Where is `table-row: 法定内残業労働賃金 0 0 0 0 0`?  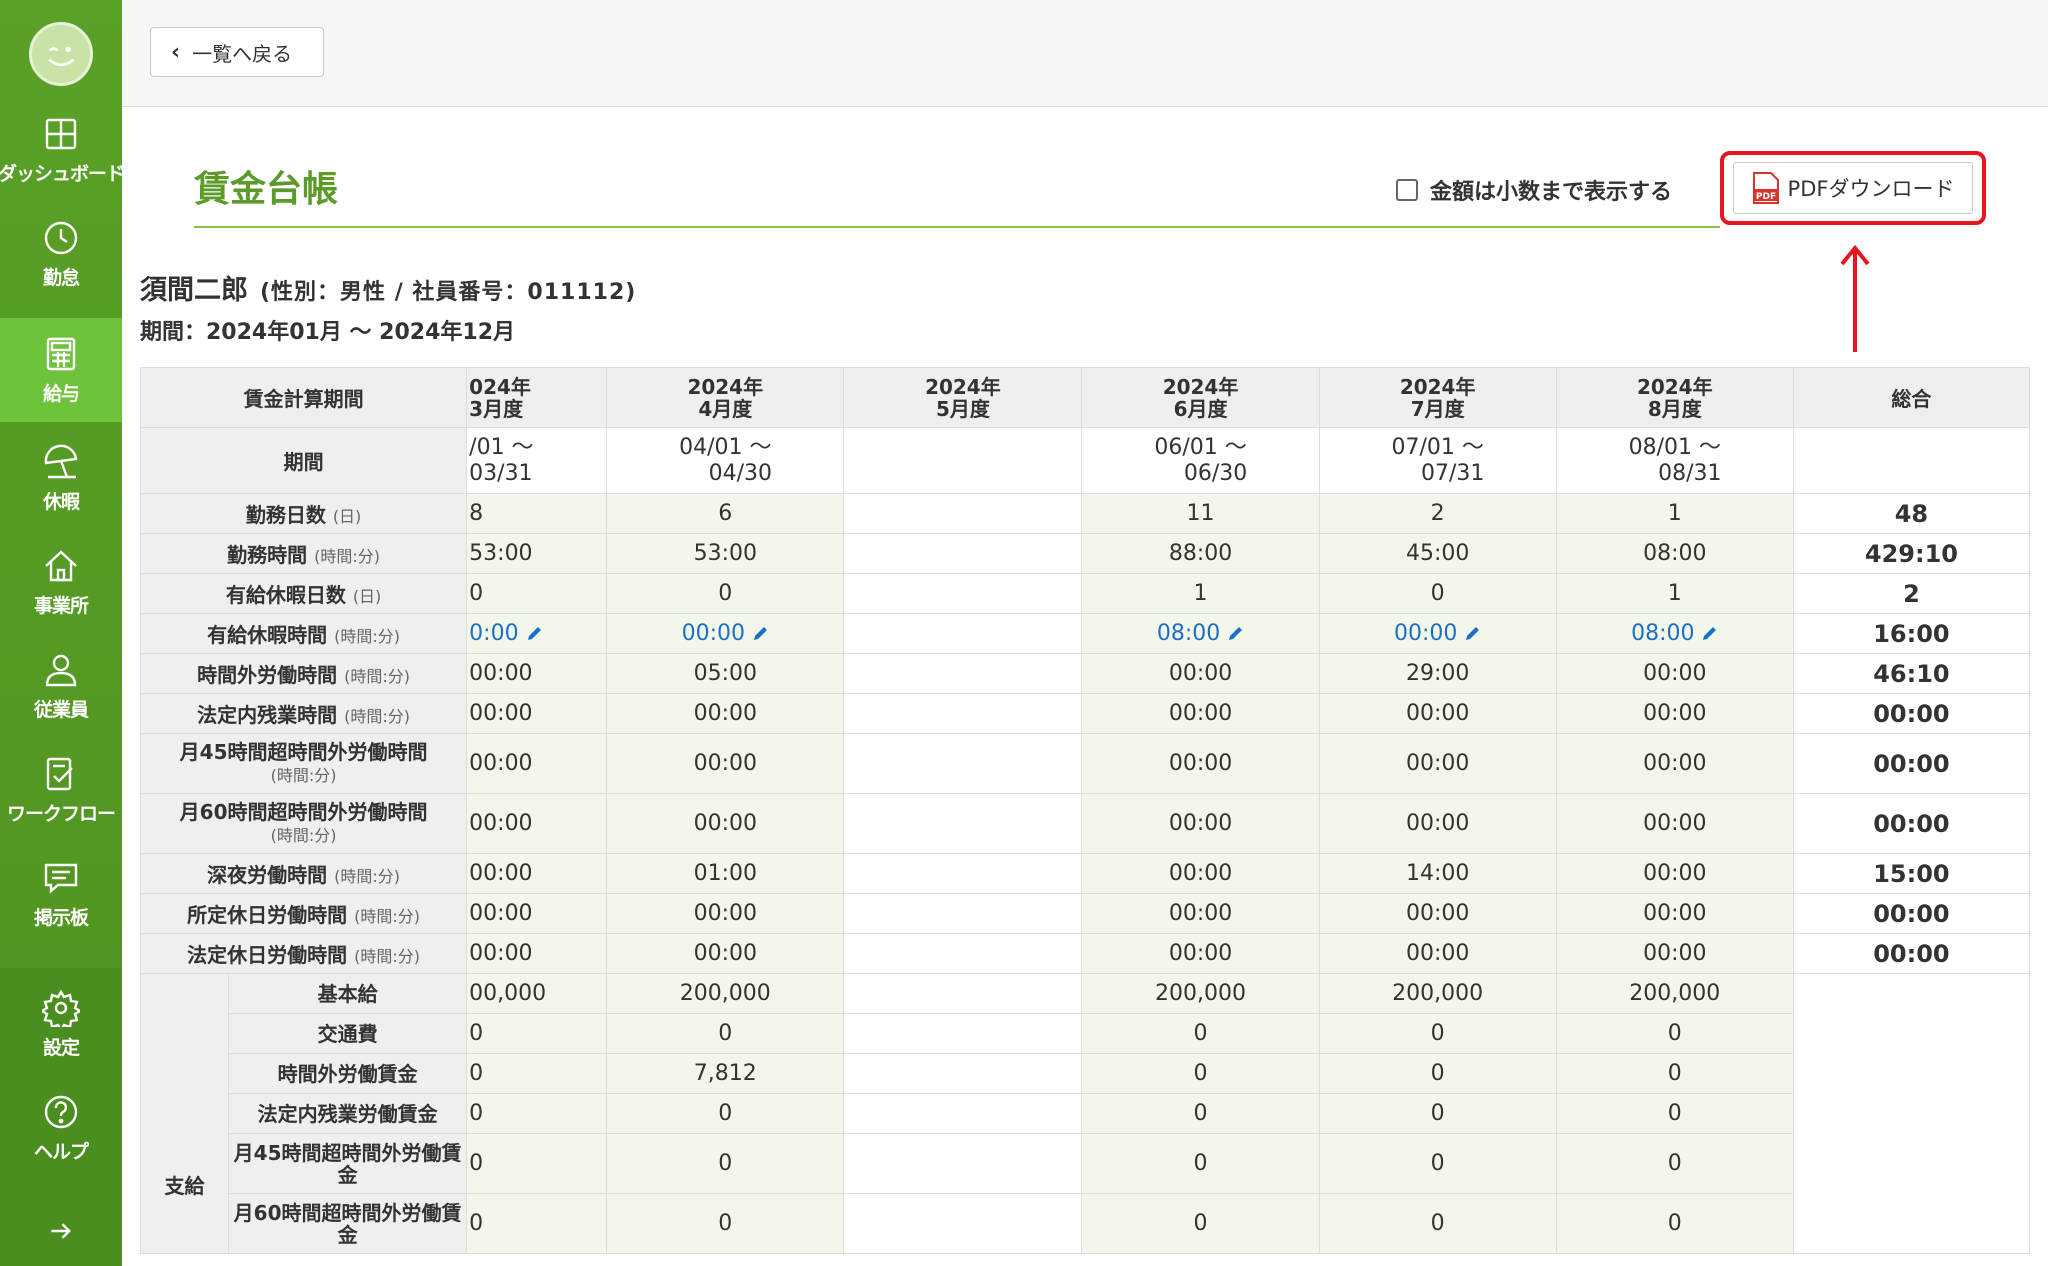 table-row: 法定内残業労働賃金 0 0 0 0 0 is located at coordinates (1085, 1113).